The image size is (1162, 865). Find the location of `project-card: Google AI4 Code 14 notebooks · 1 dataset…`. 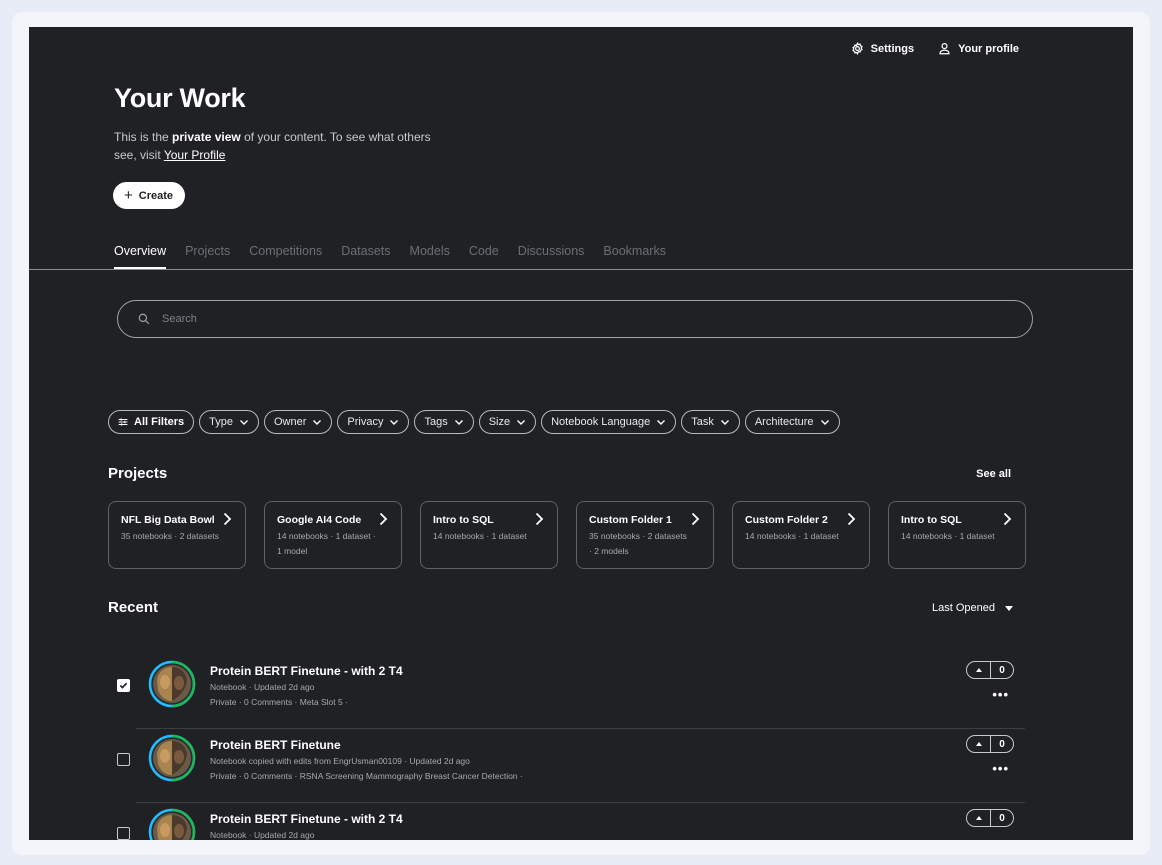

project-card: Google AI4 Code 14 notebooks · 1 dataset… is located at coordinates (333, 535).